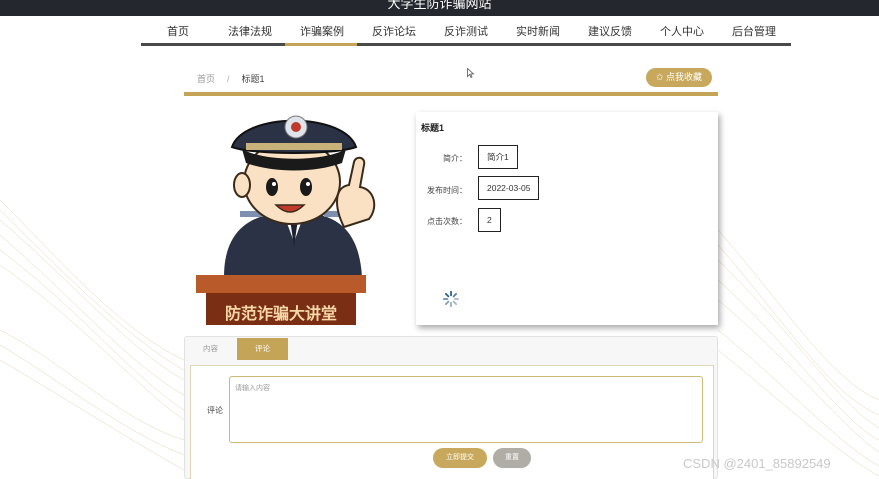 The image size is (879, 479). What do you see at coordinates (250, 34) in the screenshot?
I see `nav-item-laws: 法律法规` at bounding box center [250, 34].